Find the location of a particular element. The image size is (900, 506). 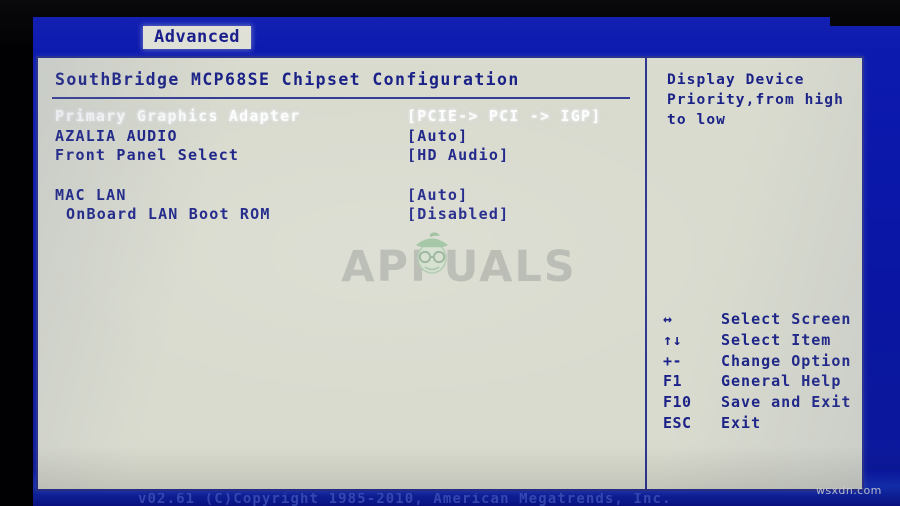

setting-label: Front Panel Select is located at coordinates (147, 155).